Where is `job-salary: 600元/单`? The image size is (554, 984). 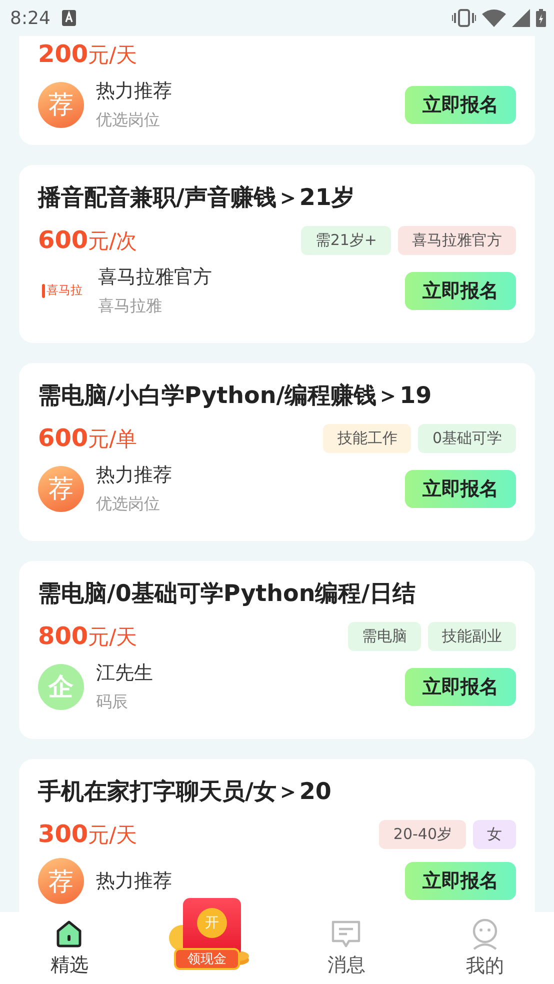 job-salary: 600元/单 is located at coordinates (88, 438).